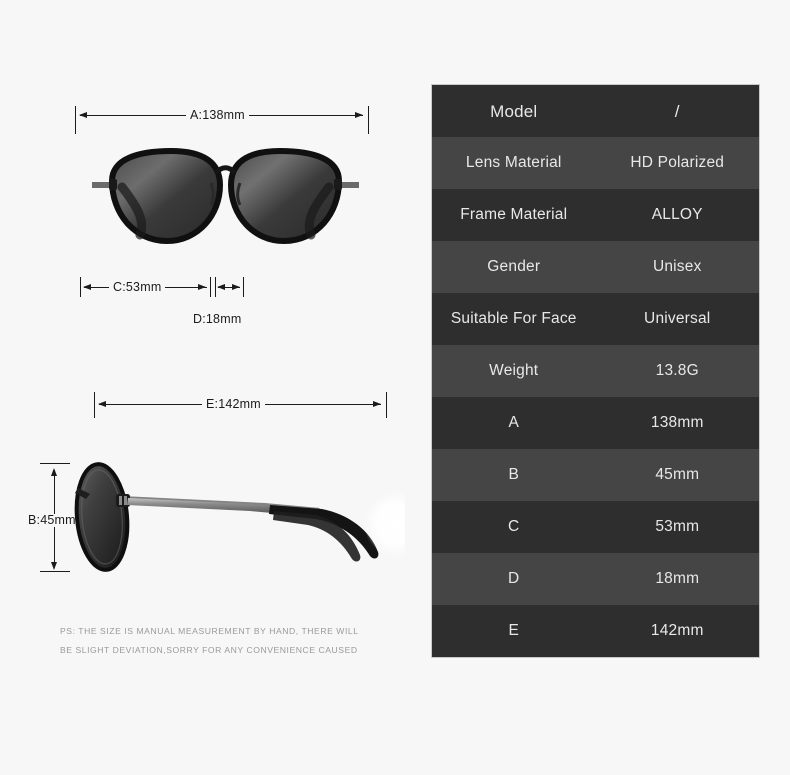 This screenshot has width=790, height=775. Describe the element at coordinates (94, 405) in the screenshot. I see `dimension-e-left-tick` at that location.